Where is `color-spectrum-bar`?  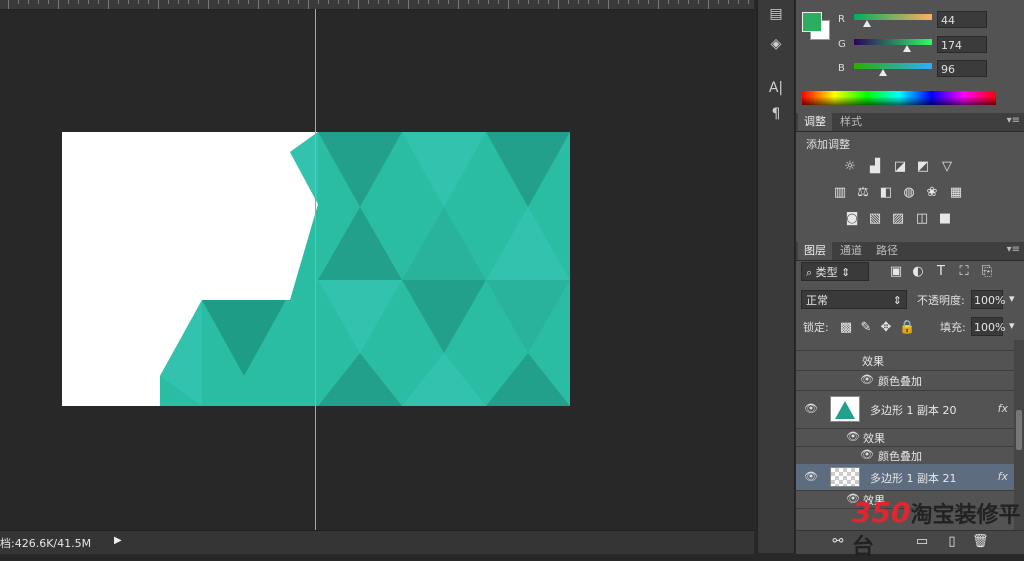 color-spectrum-bar is located at coordinates (899, 98).